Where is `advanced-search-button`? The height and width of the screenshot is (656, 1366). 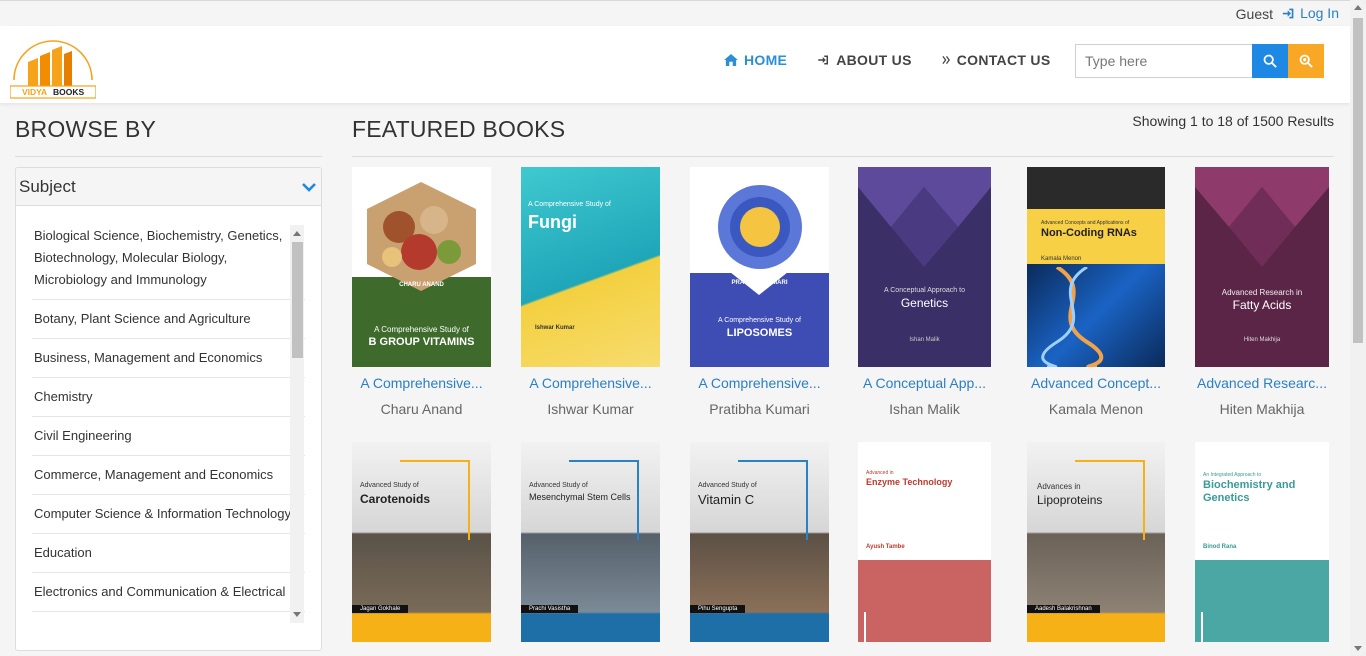 advanced-search-button is located at coordinates (1306, 61).